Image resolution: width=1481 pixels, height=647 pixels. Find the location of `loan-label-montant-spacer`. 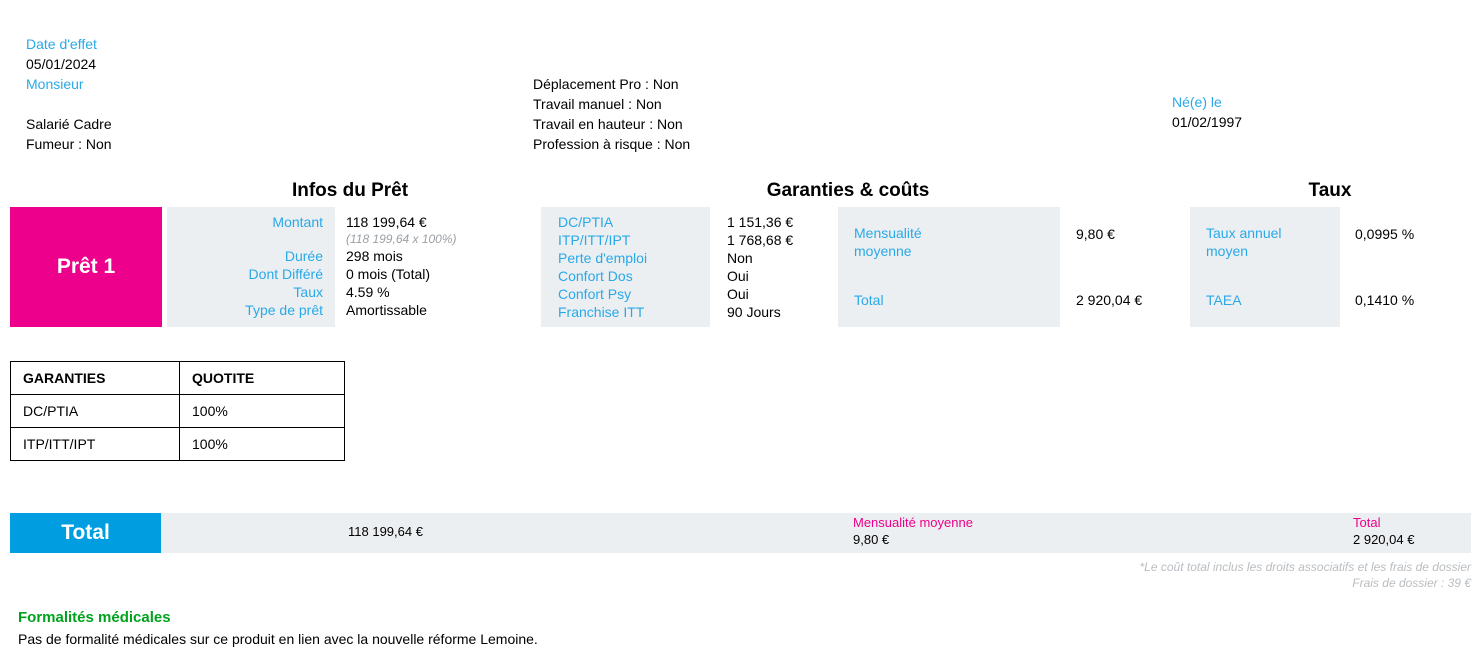

loan-label-montant-spacer is located at coordinates (249, 239).